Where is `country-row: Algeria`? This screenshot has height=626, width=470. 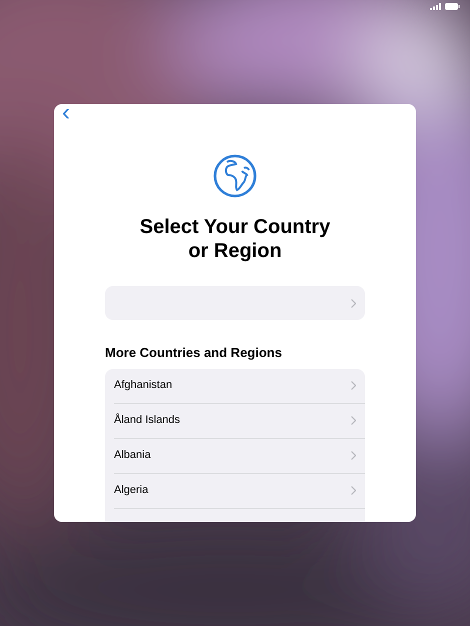 country-row: Algeria is located at coordinates (239, 491).